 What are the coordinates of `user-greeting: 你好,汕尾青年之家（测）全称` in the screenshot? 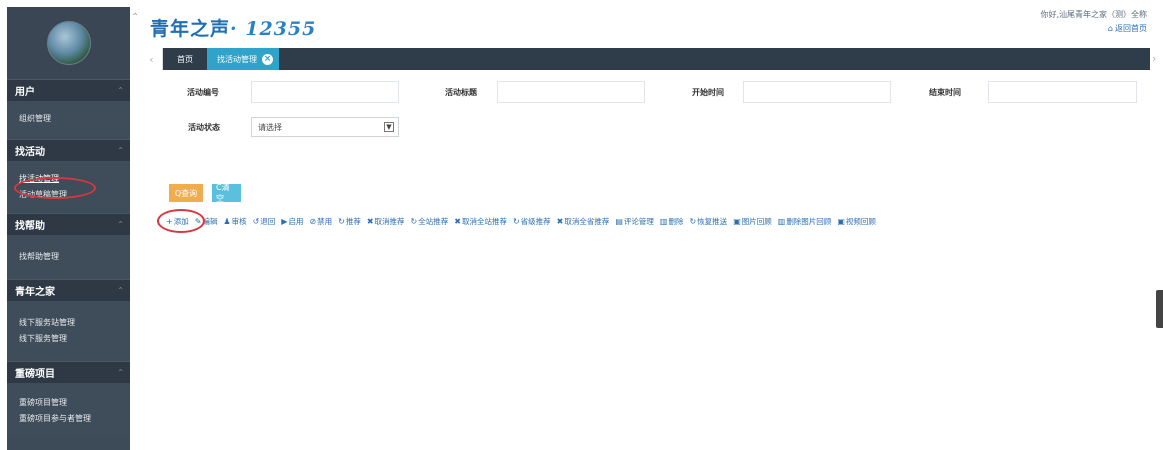 It's located at (1093, 14).